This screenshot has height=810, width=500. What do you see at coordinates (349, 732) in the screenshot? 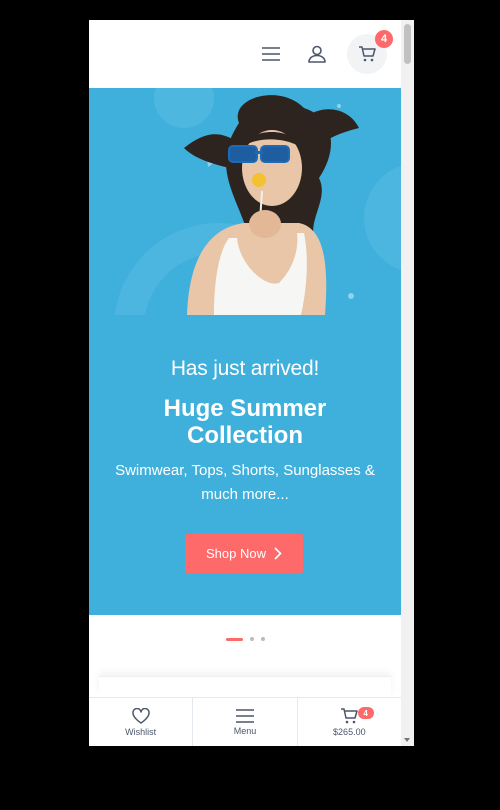
I see `cart-total-label: $265.00` at bounding box center [349, 732].